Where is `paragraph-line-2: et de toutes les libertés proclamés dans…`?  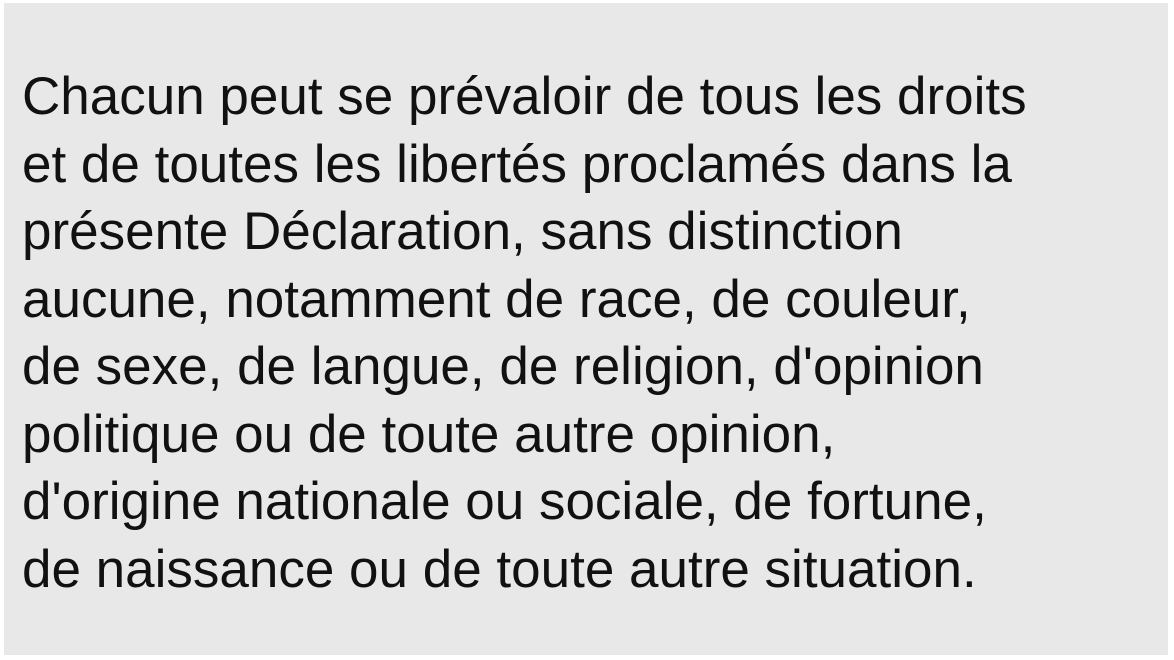 paragraph-line-2: et de toutes les libertés proclamés dans… is located at coordinates (517, 164).